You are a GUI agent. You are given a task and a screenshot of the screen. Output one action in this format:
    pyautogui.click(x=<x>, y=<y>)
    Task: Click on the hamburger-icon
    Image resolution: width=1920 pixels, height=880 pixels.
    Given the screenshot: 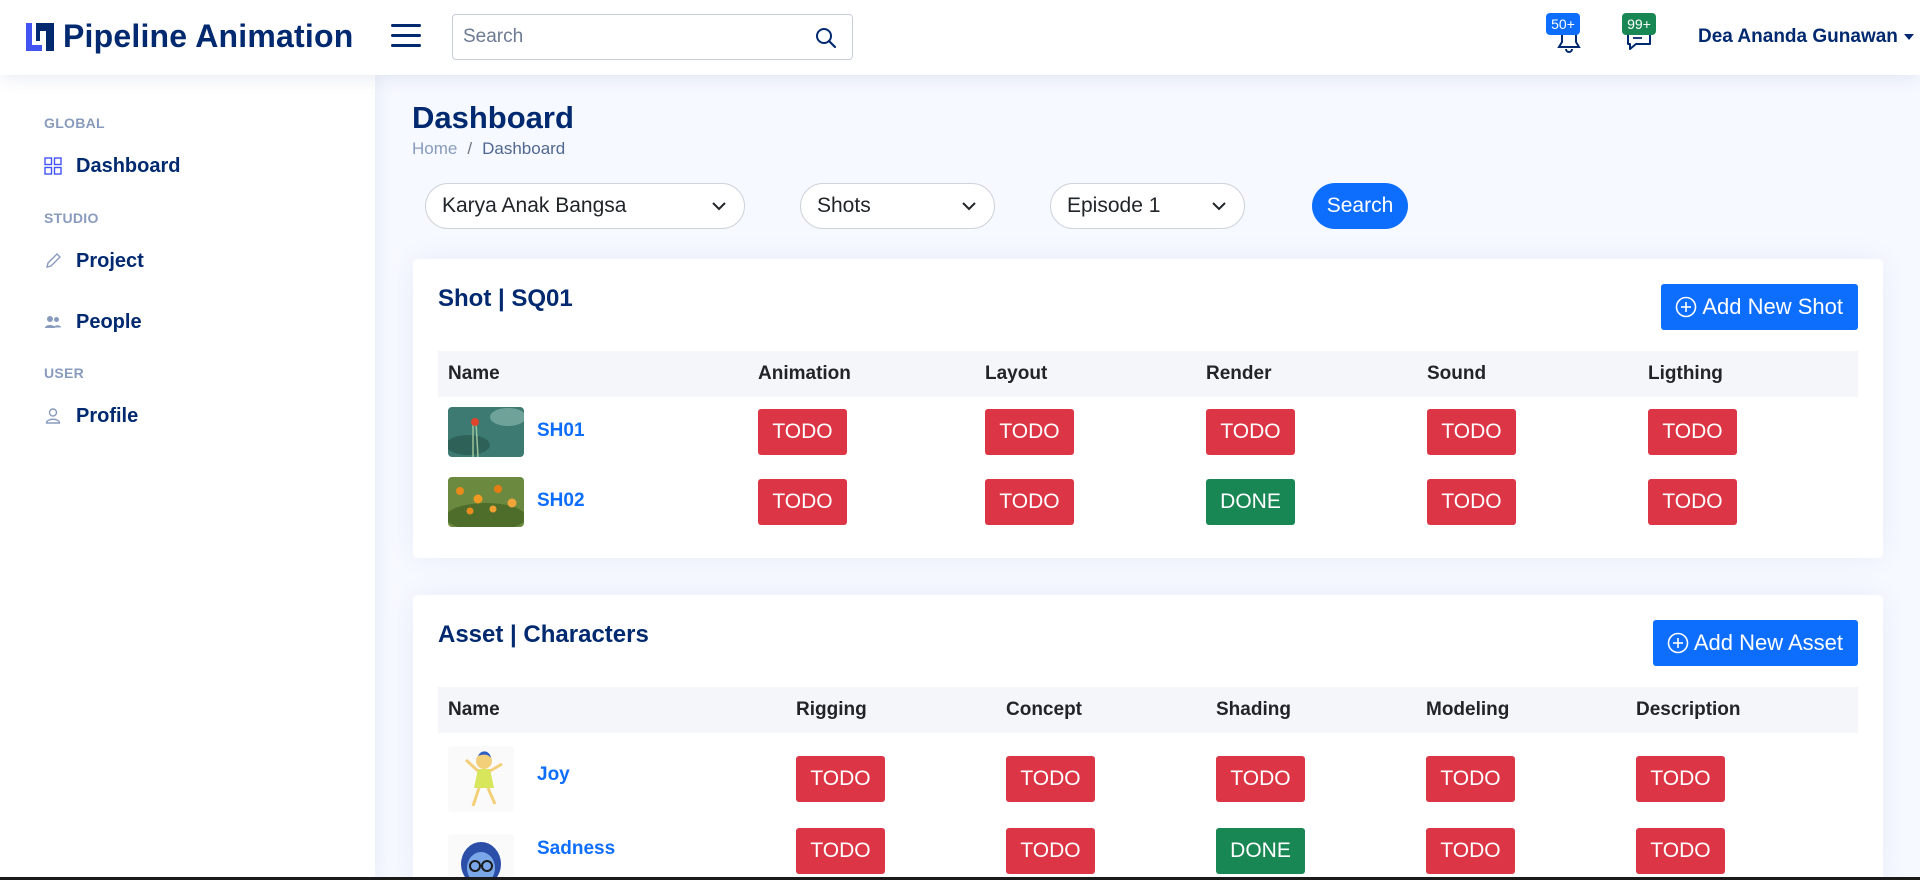 What is the action you would take?
    pyautogui.click(x=406, y=25)
    